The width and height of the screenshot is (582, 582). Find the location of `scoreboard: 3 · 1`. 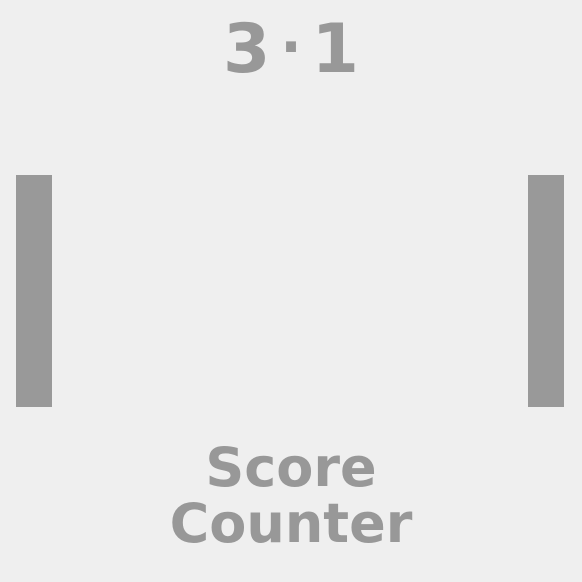

scoreboard: 3 · 1 is located at coordinates (291, 52).